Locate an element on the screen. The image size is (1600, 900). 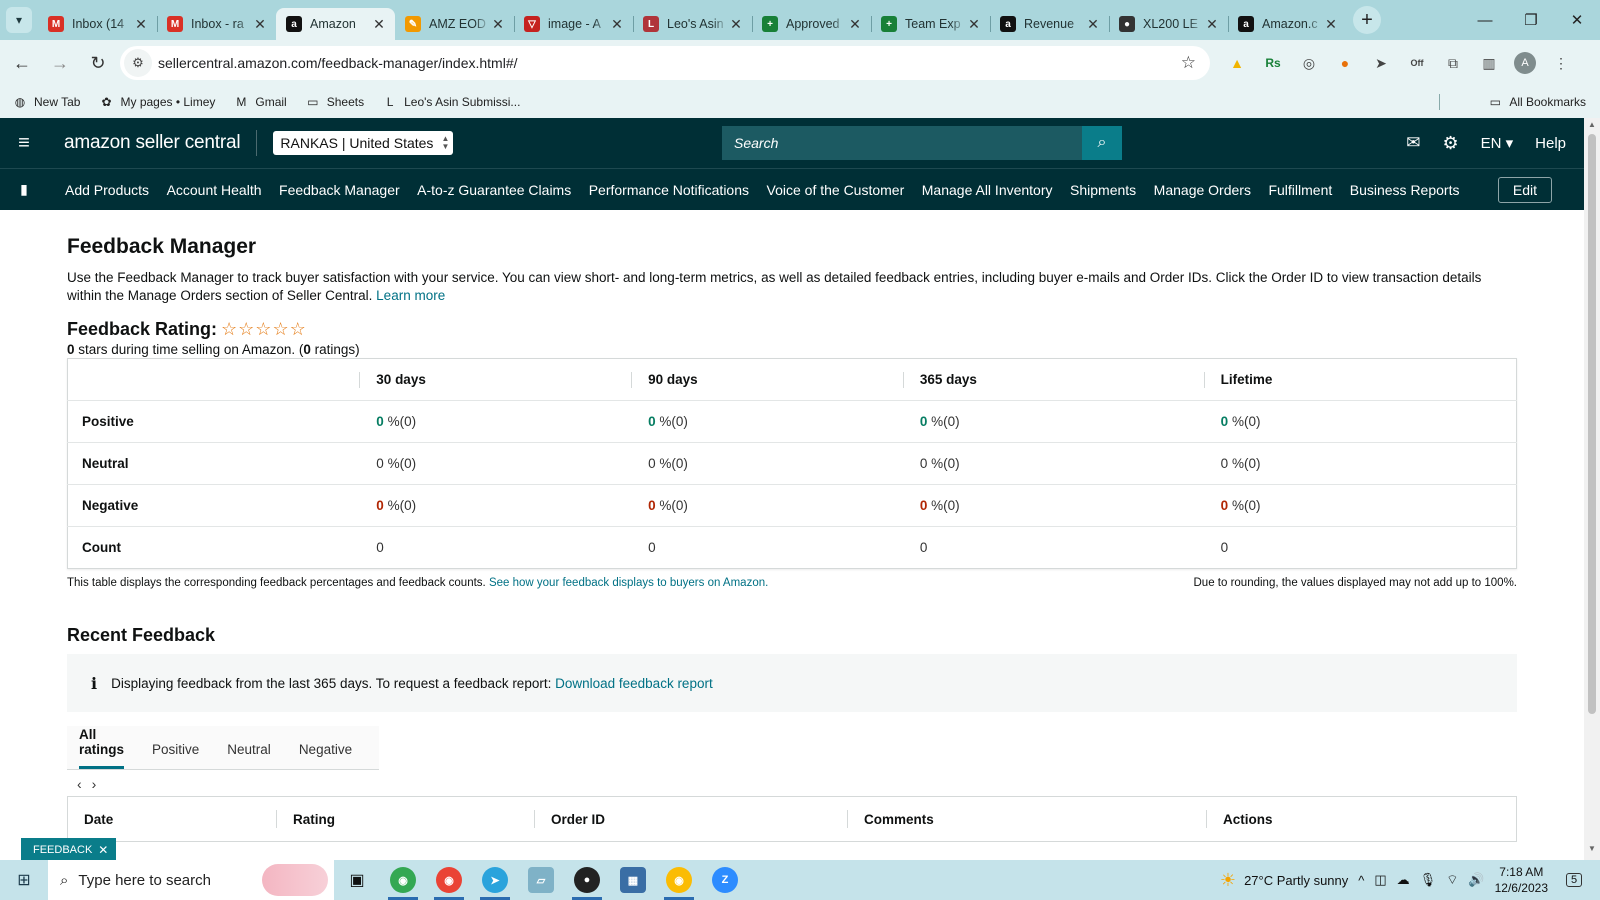
marketplace-selector: RANKAS | United States ▲ ▼ is located at coordinates (363, 143).